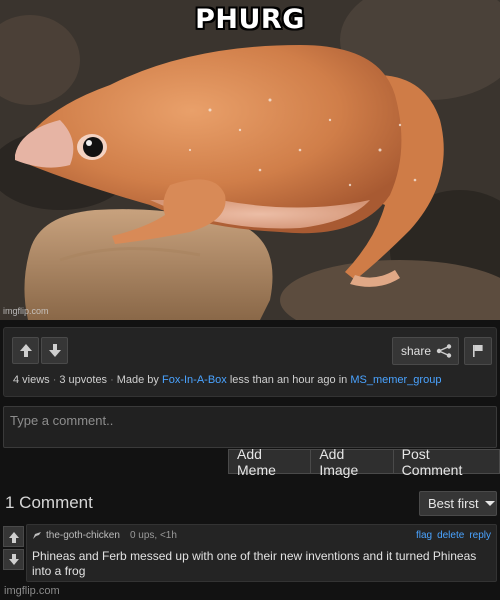  What do you see at coordinates (446, 462) in the screenshot?
I see `post-comment-button: Post Comment` at bounding box center [446, 462].